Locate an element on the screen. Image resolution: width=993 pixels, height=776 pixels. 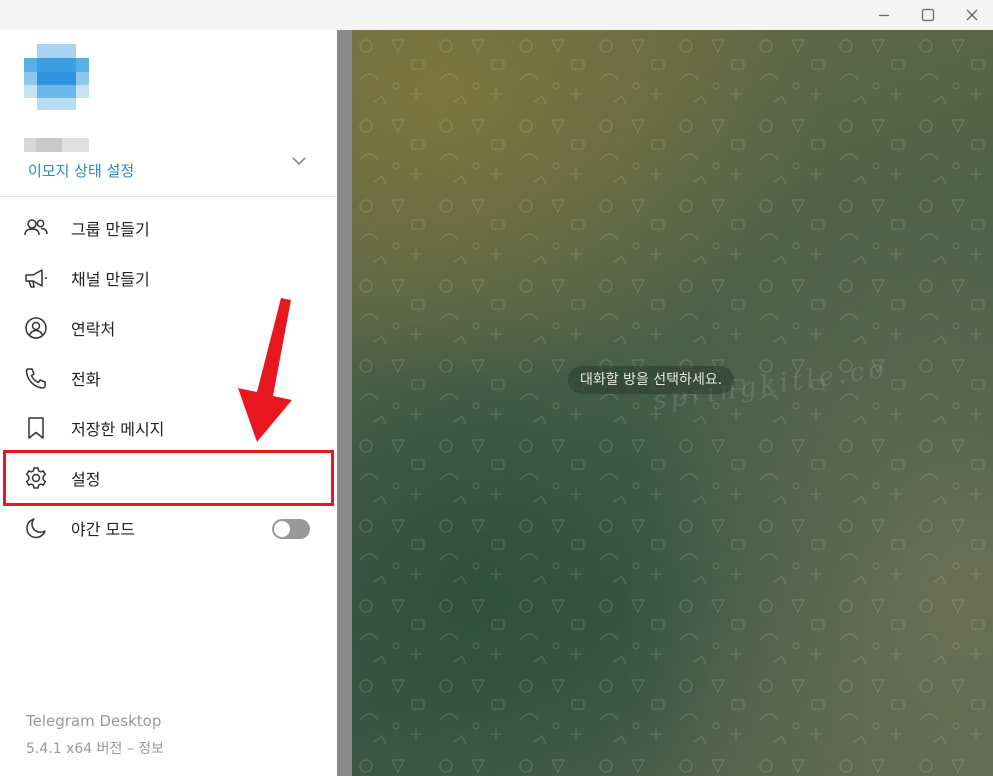
emoji-status-link: 이모지 상태 설정 is located at coordinates (81, 170).